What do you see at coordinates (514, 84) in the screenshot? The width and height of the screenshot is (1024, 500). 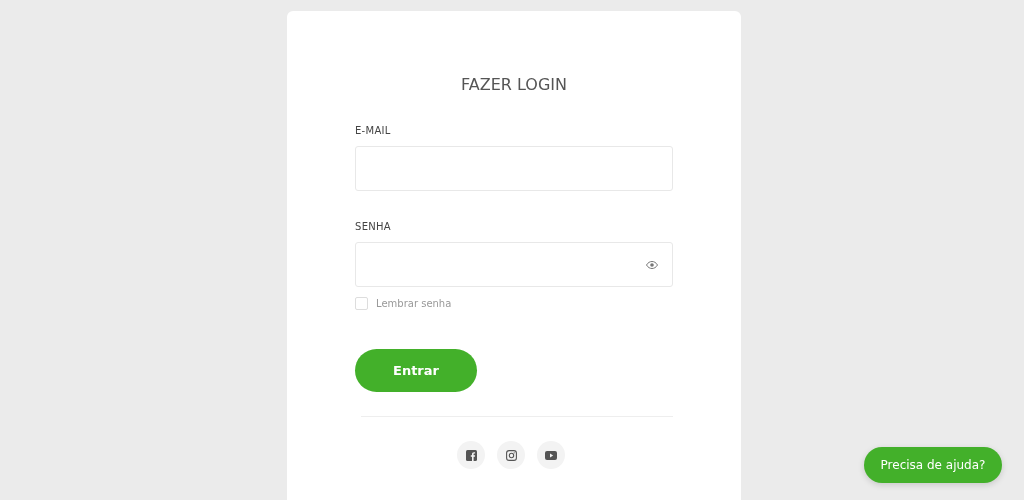 I see `page-title: FAZER LOGIN` at bounding box center [514, 84].